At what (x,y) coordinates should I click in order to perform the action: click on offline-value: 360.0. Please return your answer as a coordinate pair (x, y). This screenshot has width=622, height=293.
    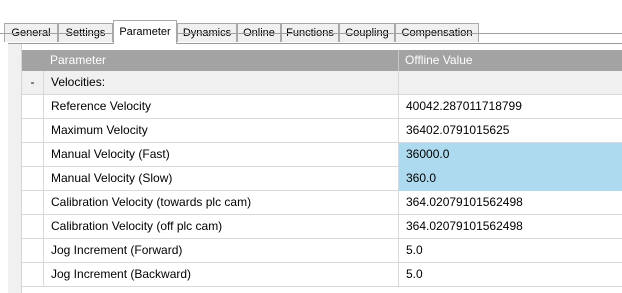
    Looking at the image, I should click on (510, 179).